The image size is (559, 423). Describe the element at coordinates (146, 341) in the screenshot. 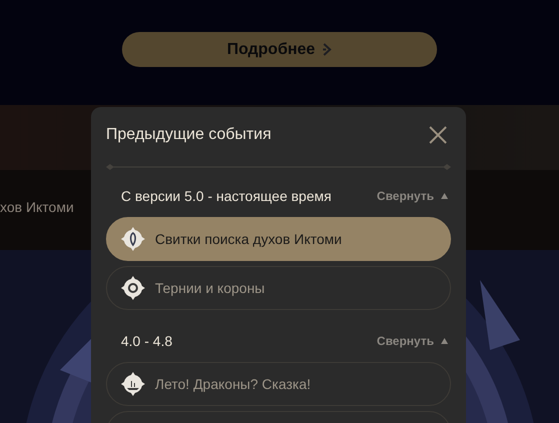

I see `group-label: 4.0 - 4.8` at that location.